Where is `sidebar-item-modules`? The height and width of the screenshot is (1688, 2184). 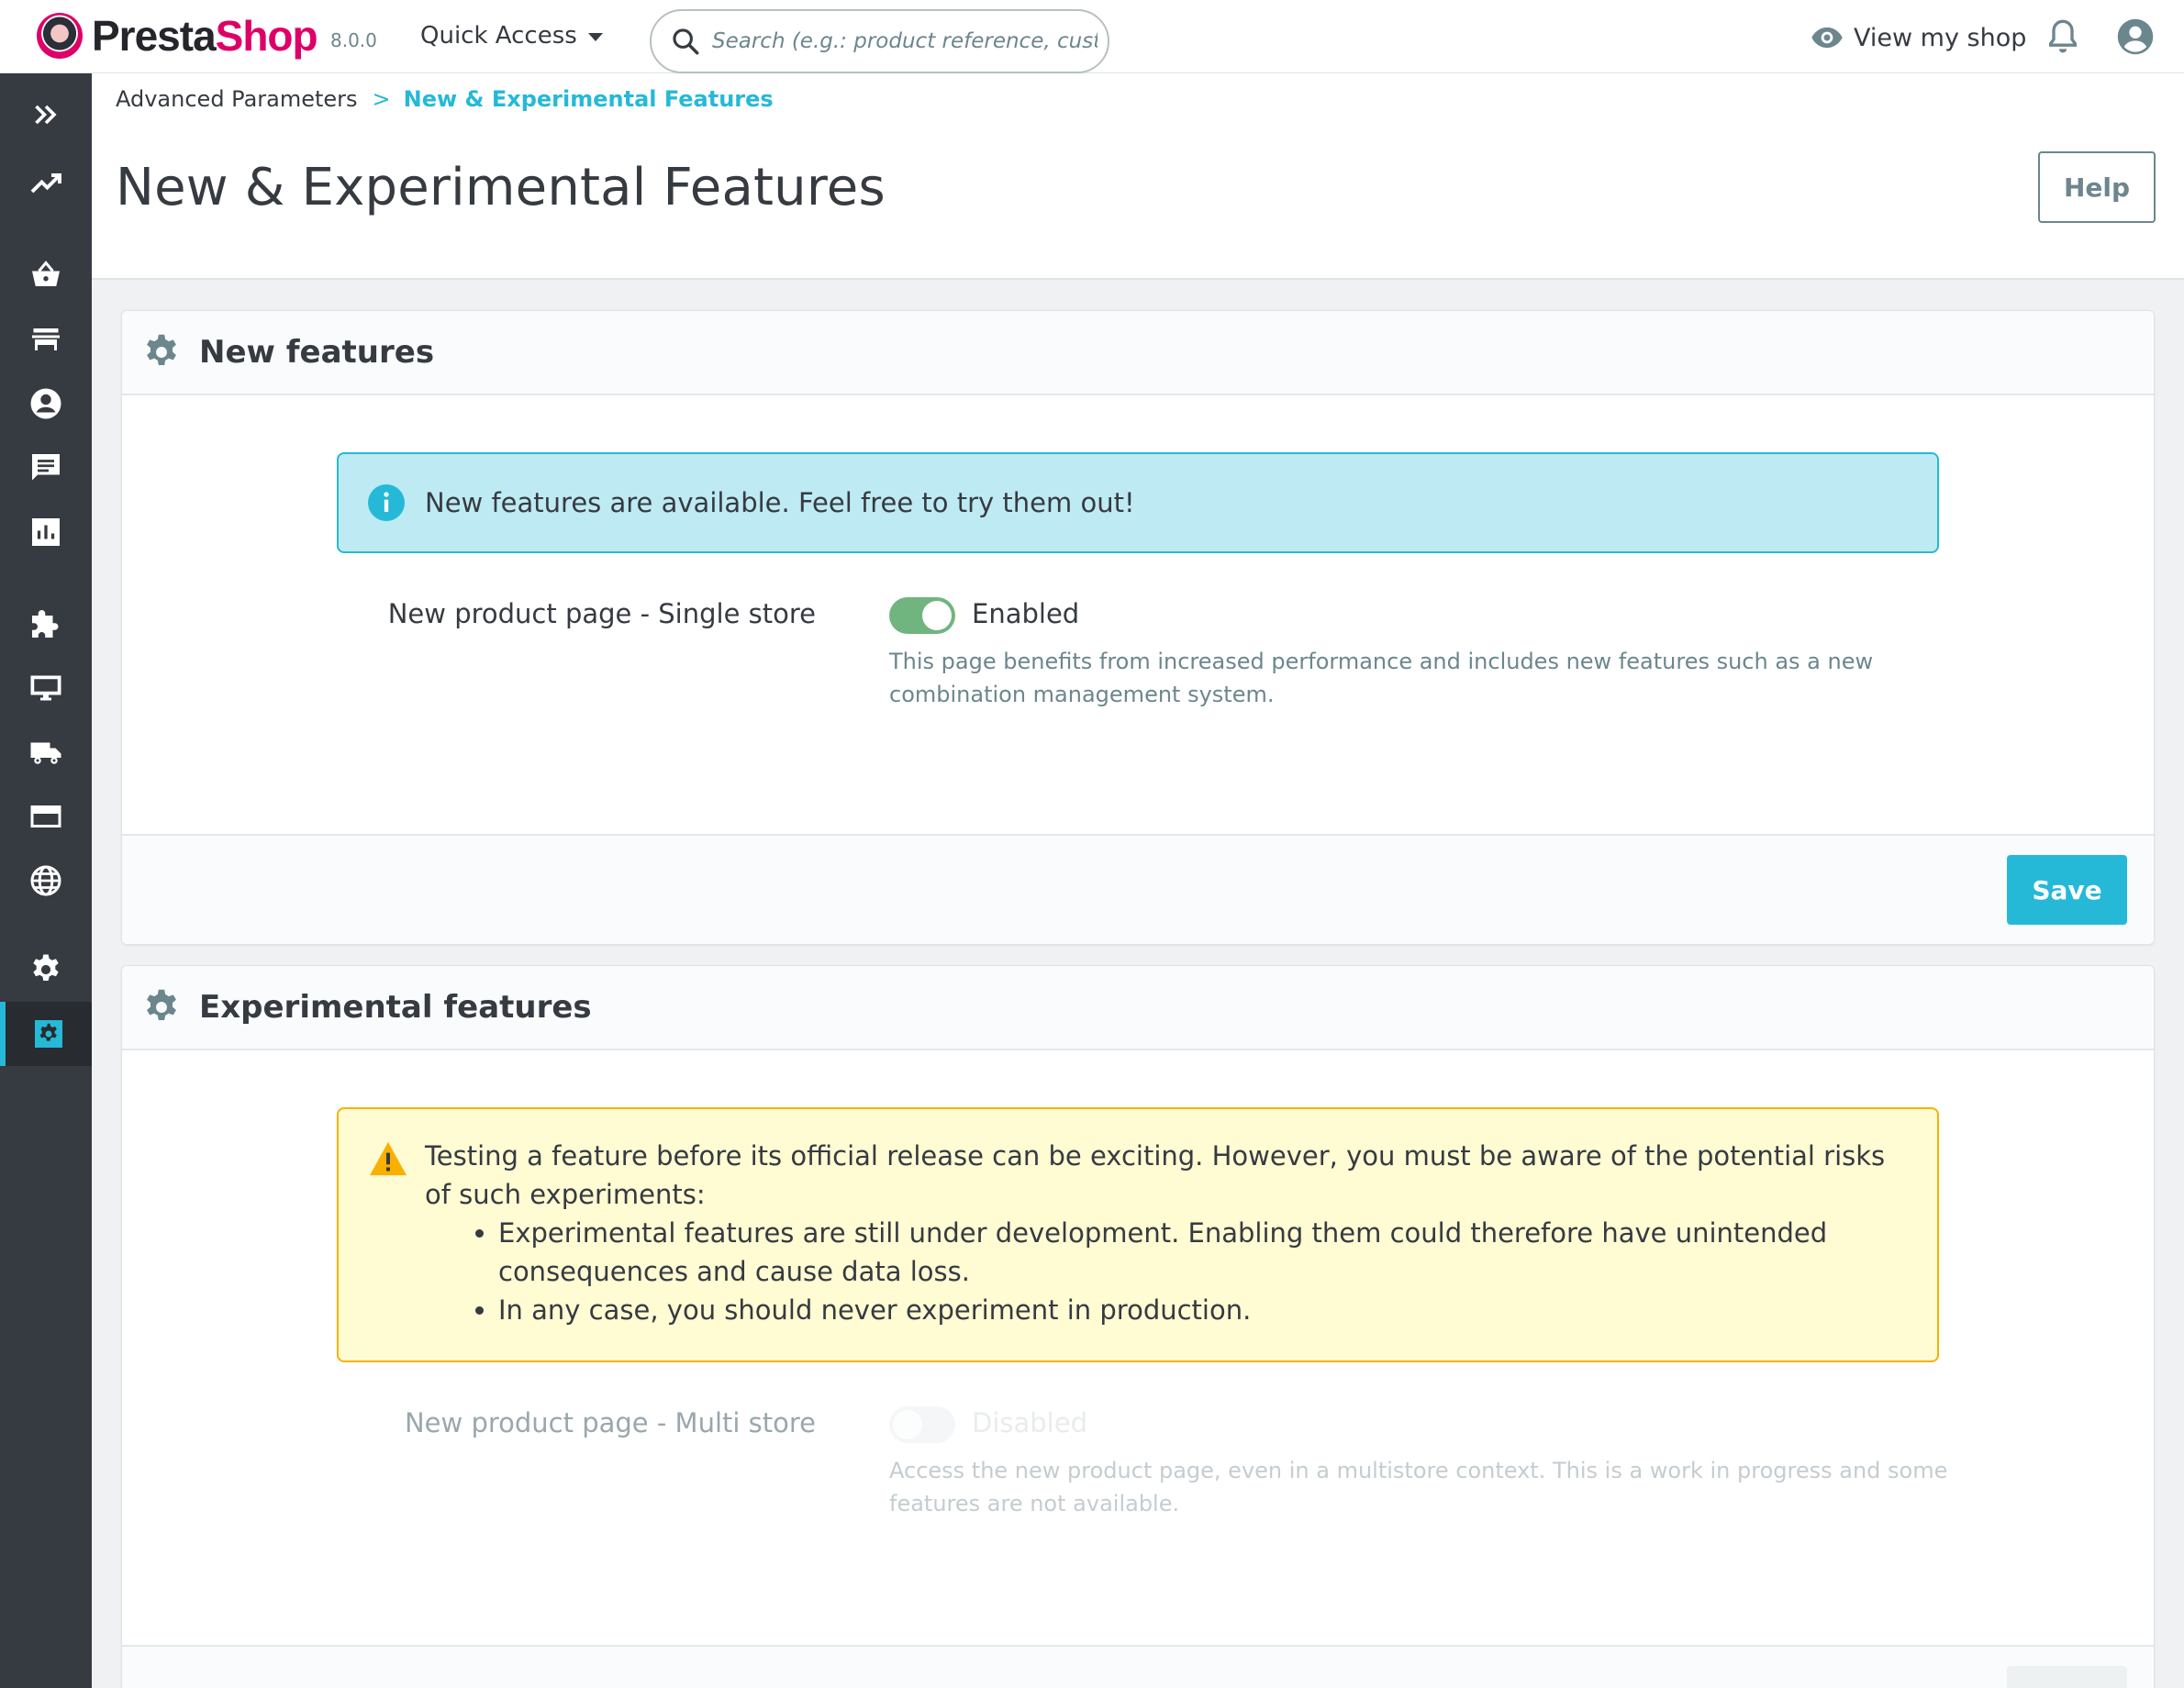 sidebar-item-modules is located at coordinates (46, 624).